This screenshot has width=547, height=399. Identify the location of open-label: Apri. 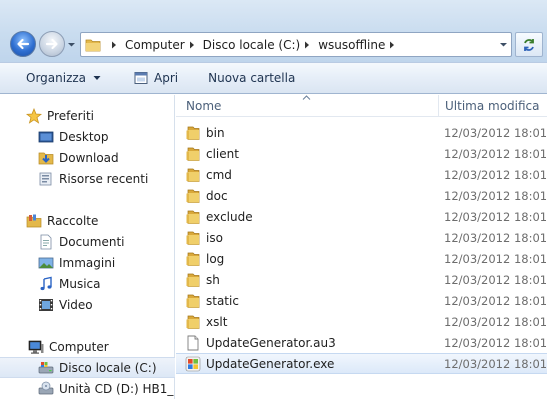
(166, 78).